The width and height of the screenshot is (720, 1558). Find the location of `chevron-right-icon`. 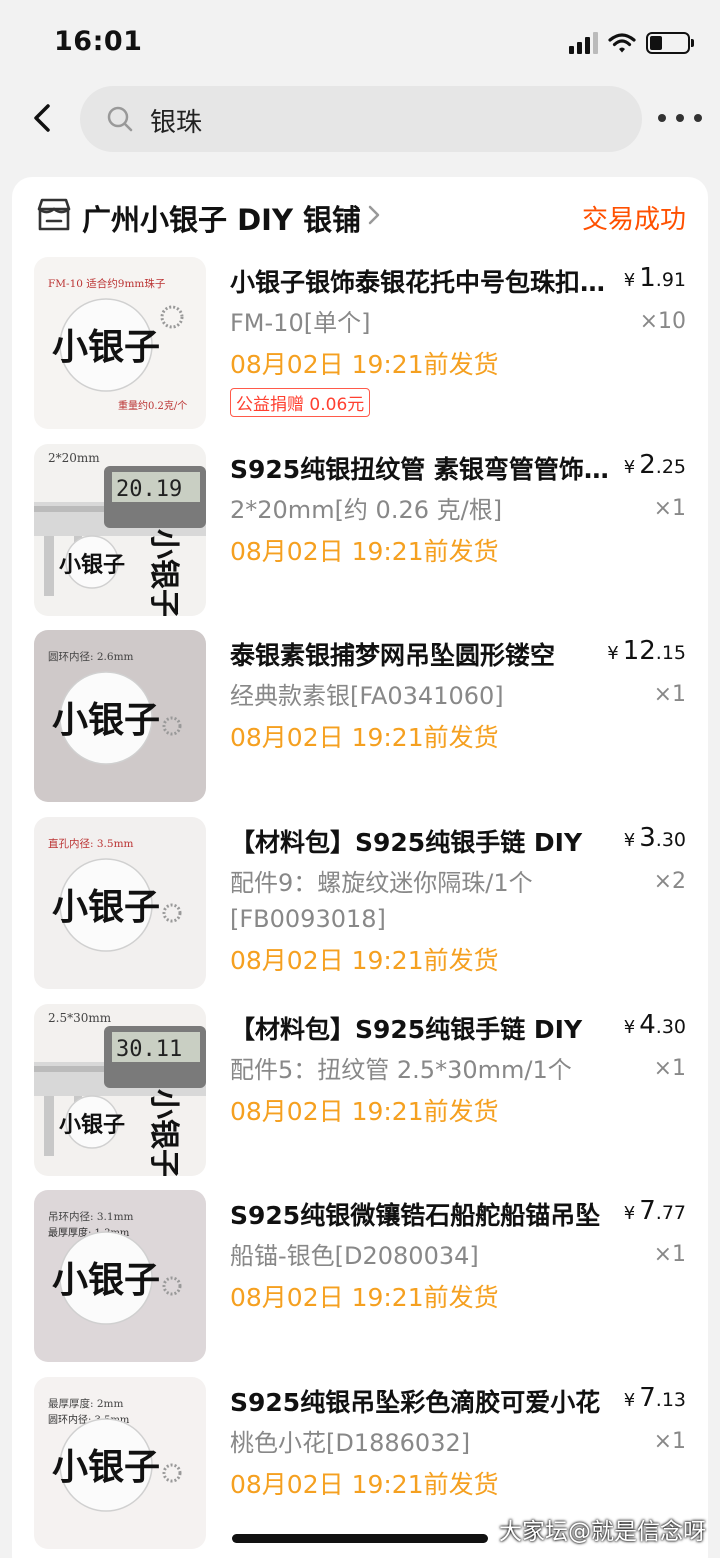

chevron-right-icon is located at coordinates (374, 215).